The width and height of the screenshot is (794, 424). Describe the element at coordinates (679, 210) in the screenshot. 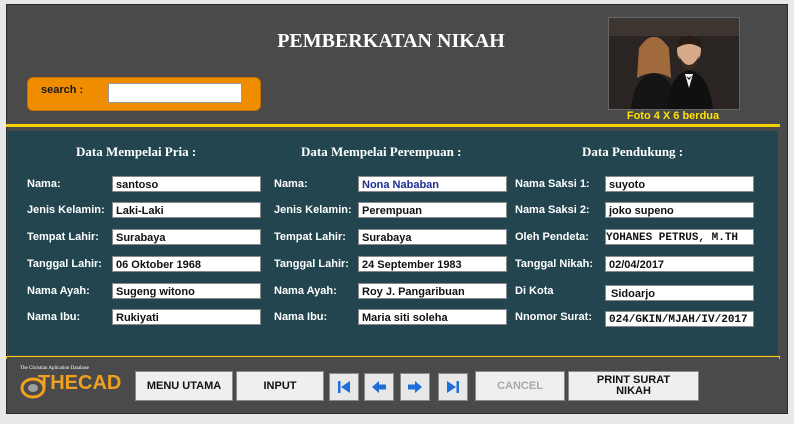

I see `witness2-field: joko supeno` at that location.